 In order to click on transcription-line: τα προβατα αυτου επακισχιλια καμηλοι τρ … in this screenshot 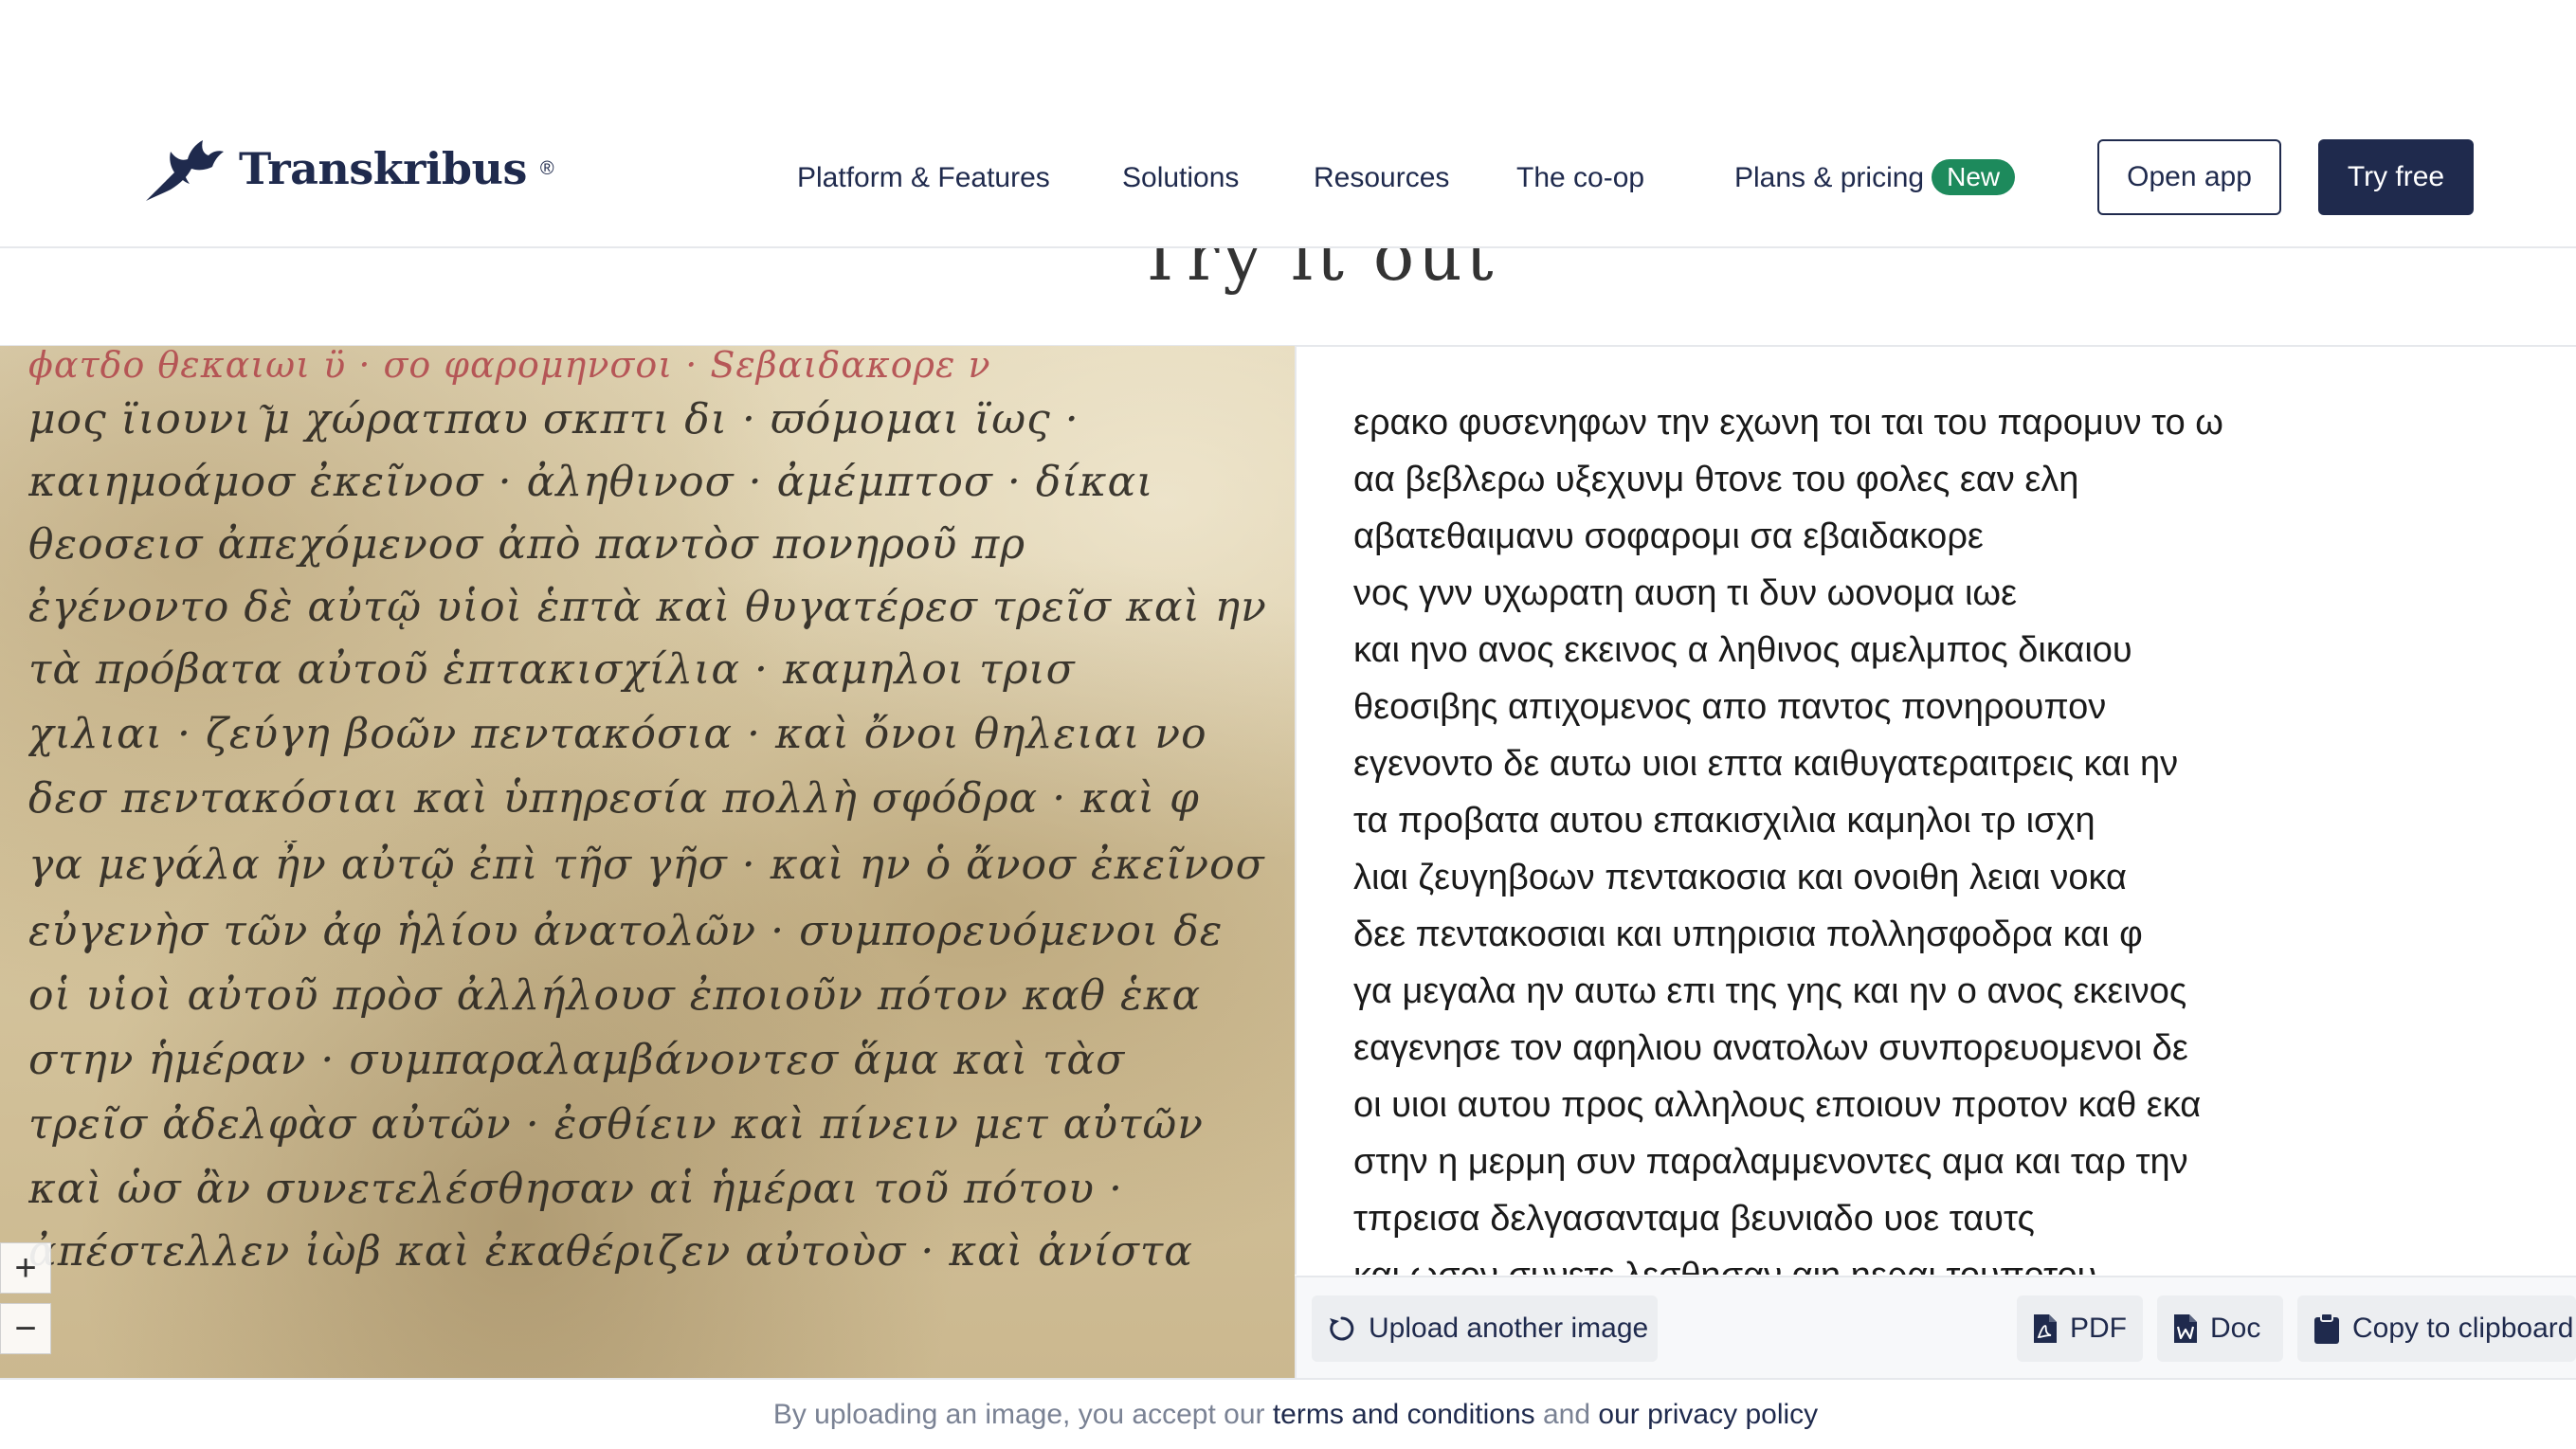, I will do `click(1724, 821)`.